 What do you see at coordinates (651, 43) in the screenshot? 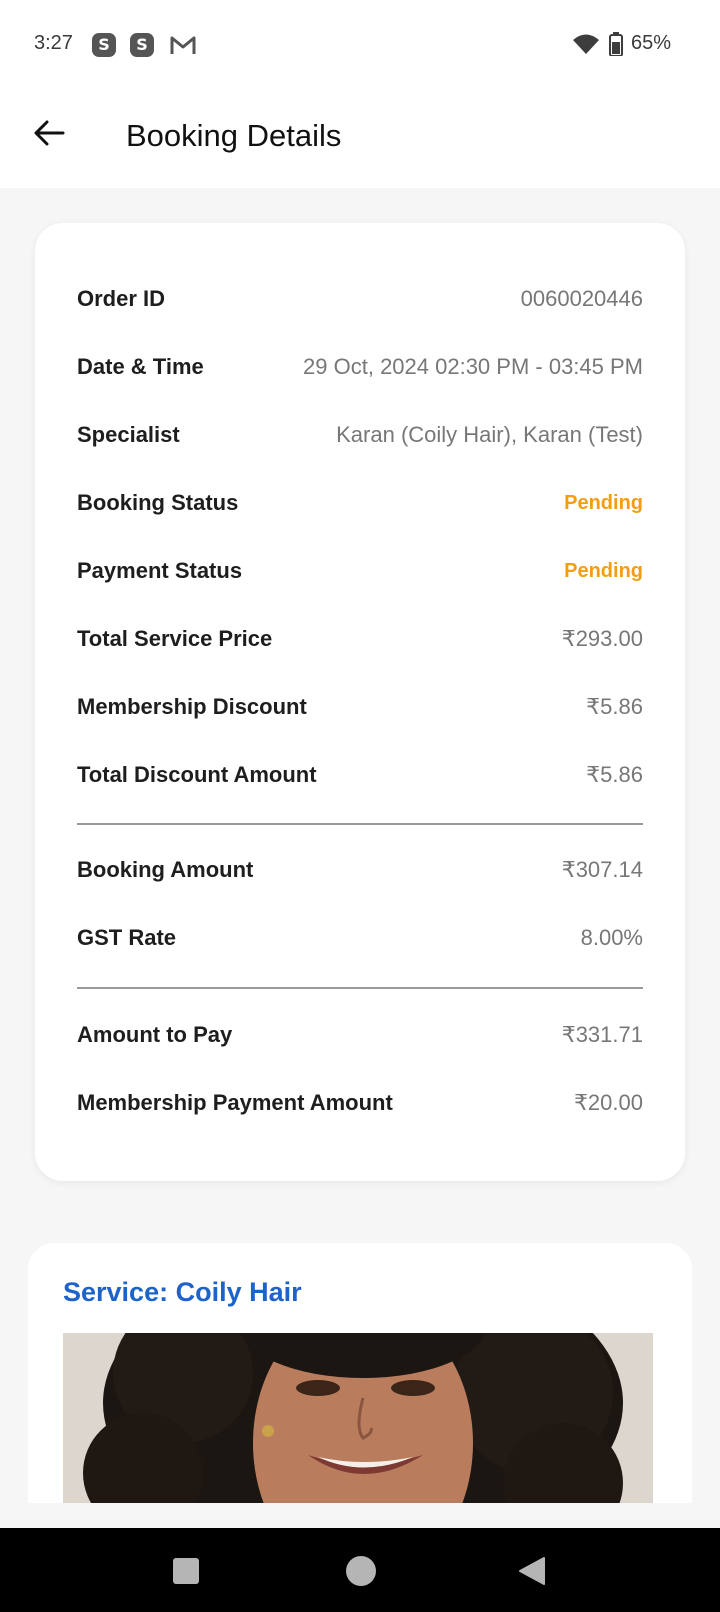
I see `battery-percent: 65%` at bounding box center [651, 43].